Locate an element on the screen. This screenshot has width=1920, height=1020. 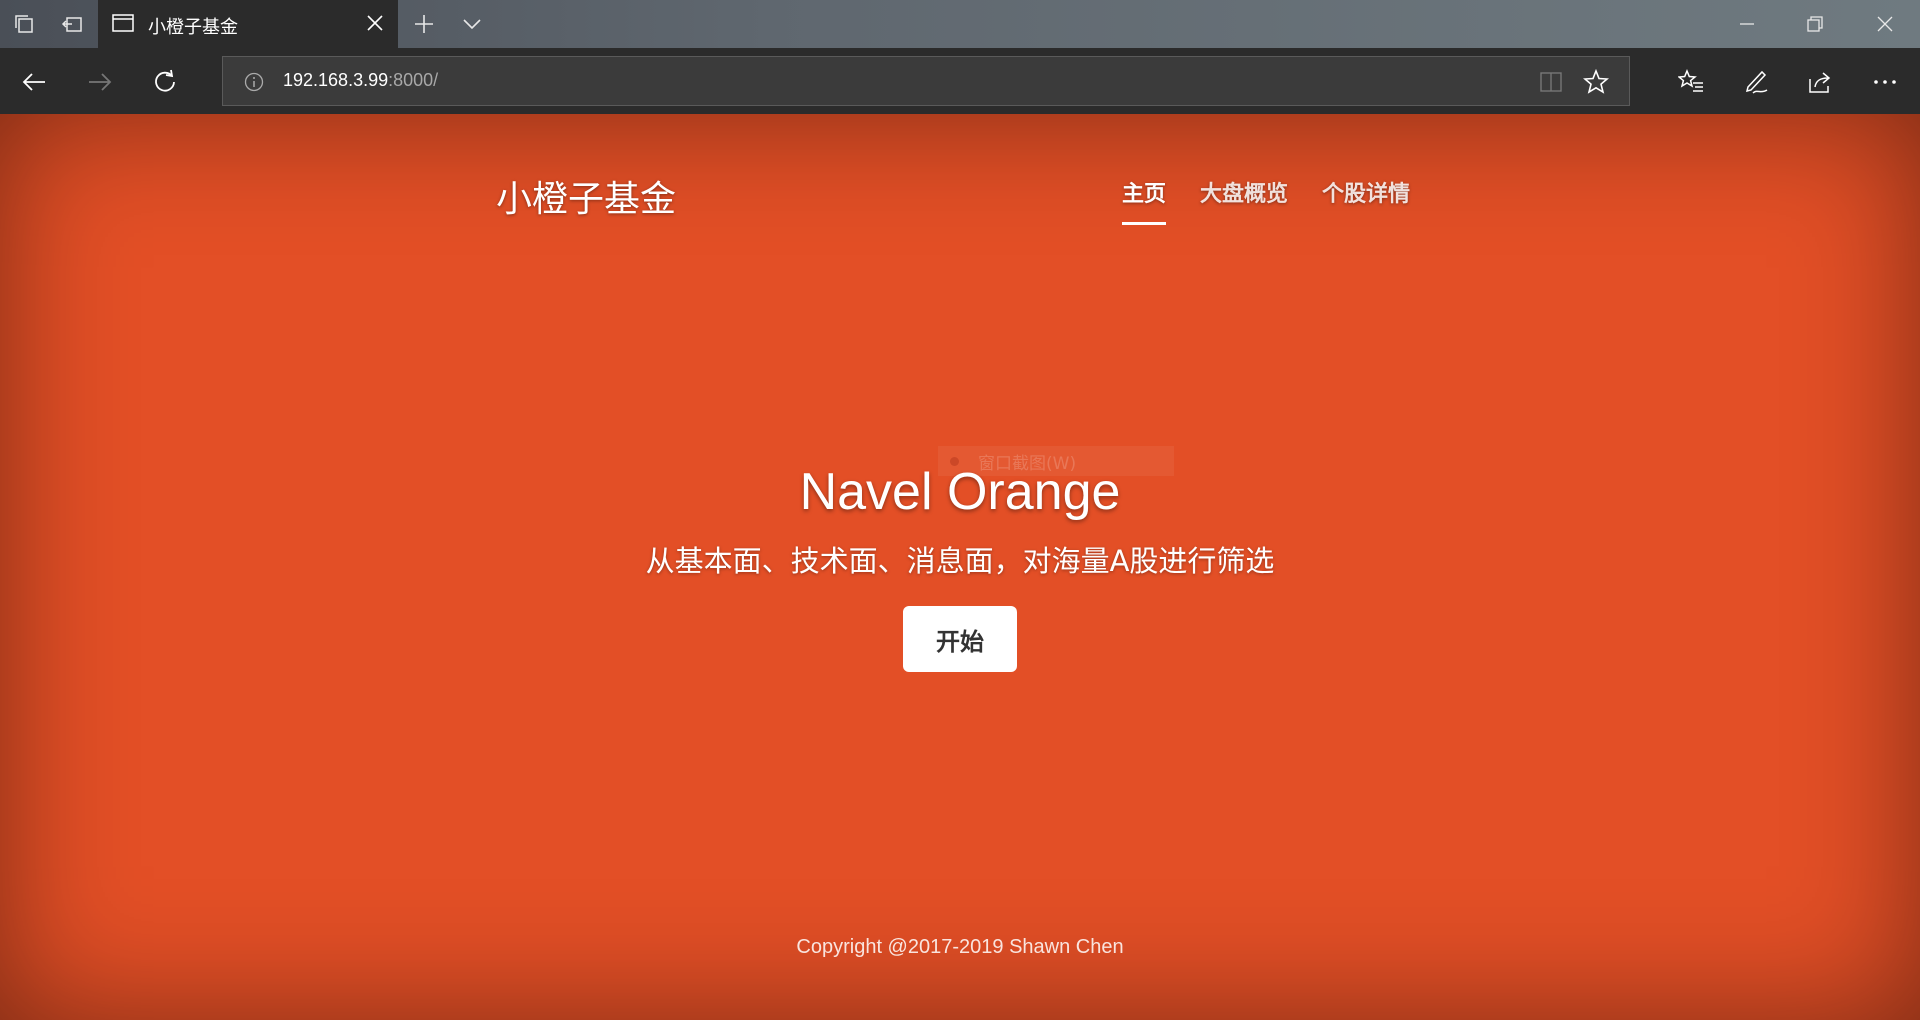
reading-view-icon is located at coordinates (1551, 84).